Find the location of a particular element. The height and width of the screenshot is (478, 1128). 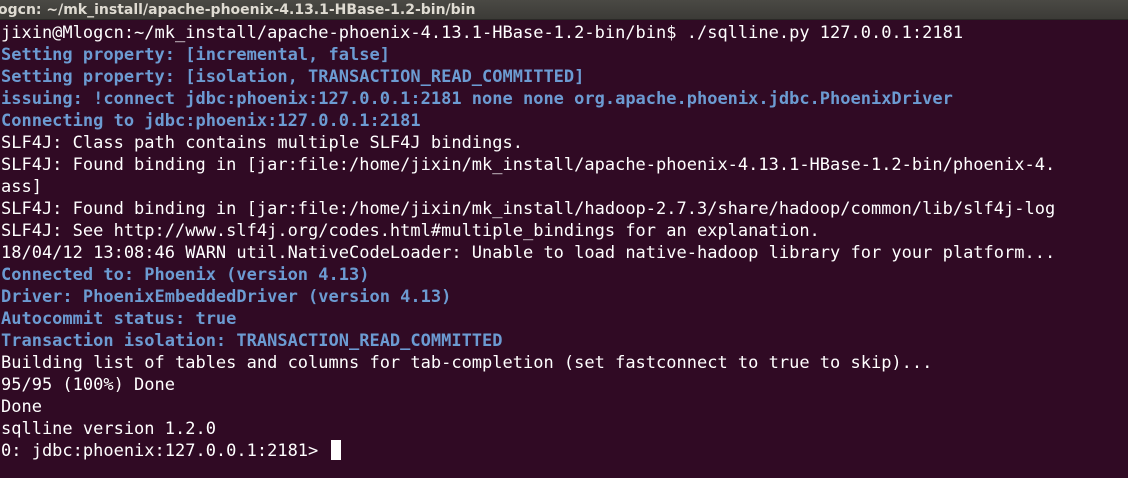

line-1: Setting property: [incremental, false] is located at coordinates (195, 55).